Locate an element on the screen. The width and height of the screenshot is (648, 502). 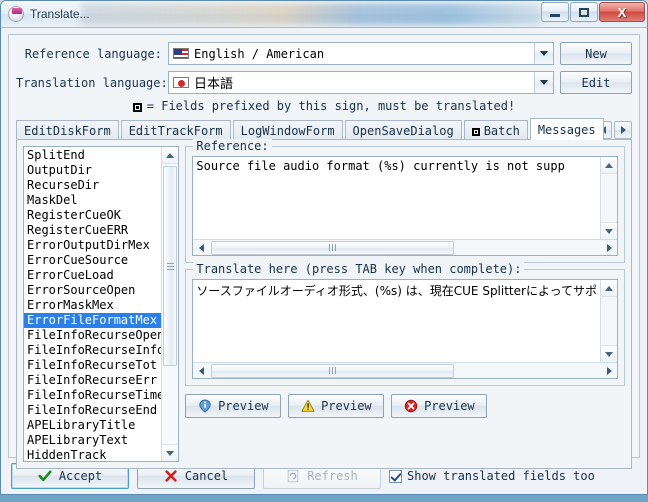
reference-combo-arrow is located at coordinates (543, 53).